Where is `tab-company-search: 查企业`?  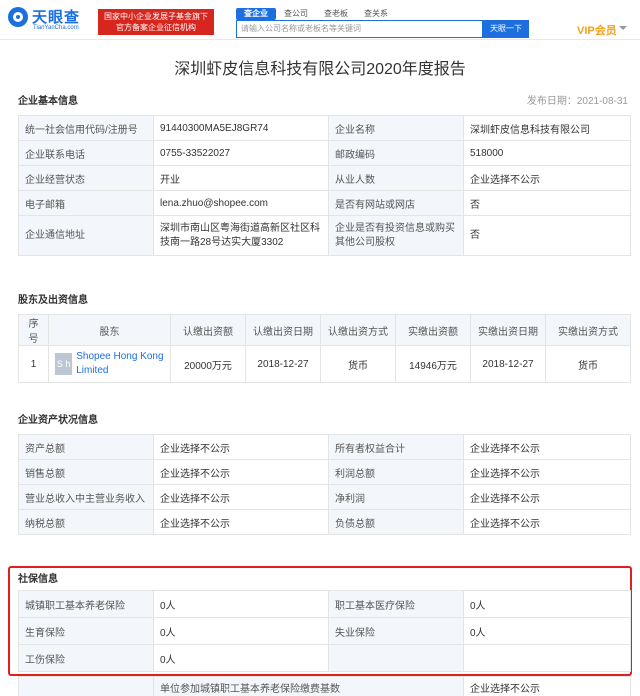 tab-company-search: 查企业 is located at coordinates (256, 14).